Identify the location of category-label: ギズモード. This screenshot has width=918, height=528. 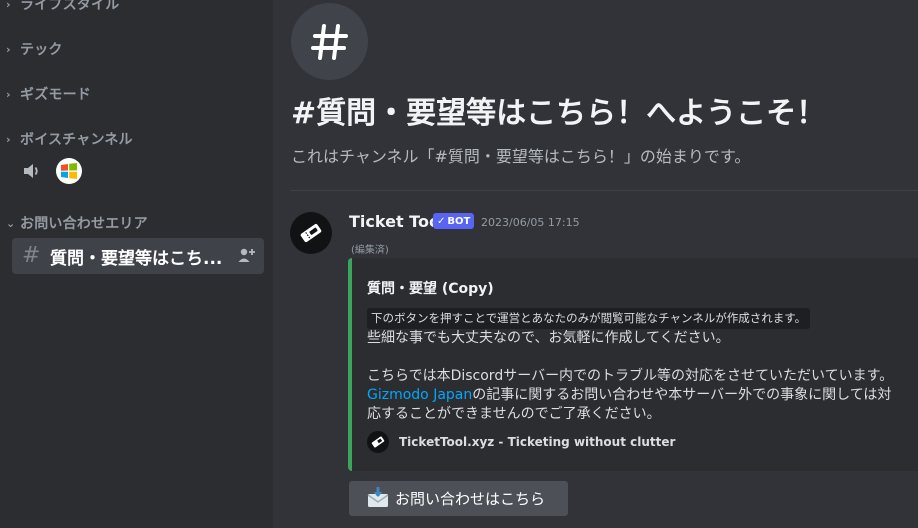
(55, 95).